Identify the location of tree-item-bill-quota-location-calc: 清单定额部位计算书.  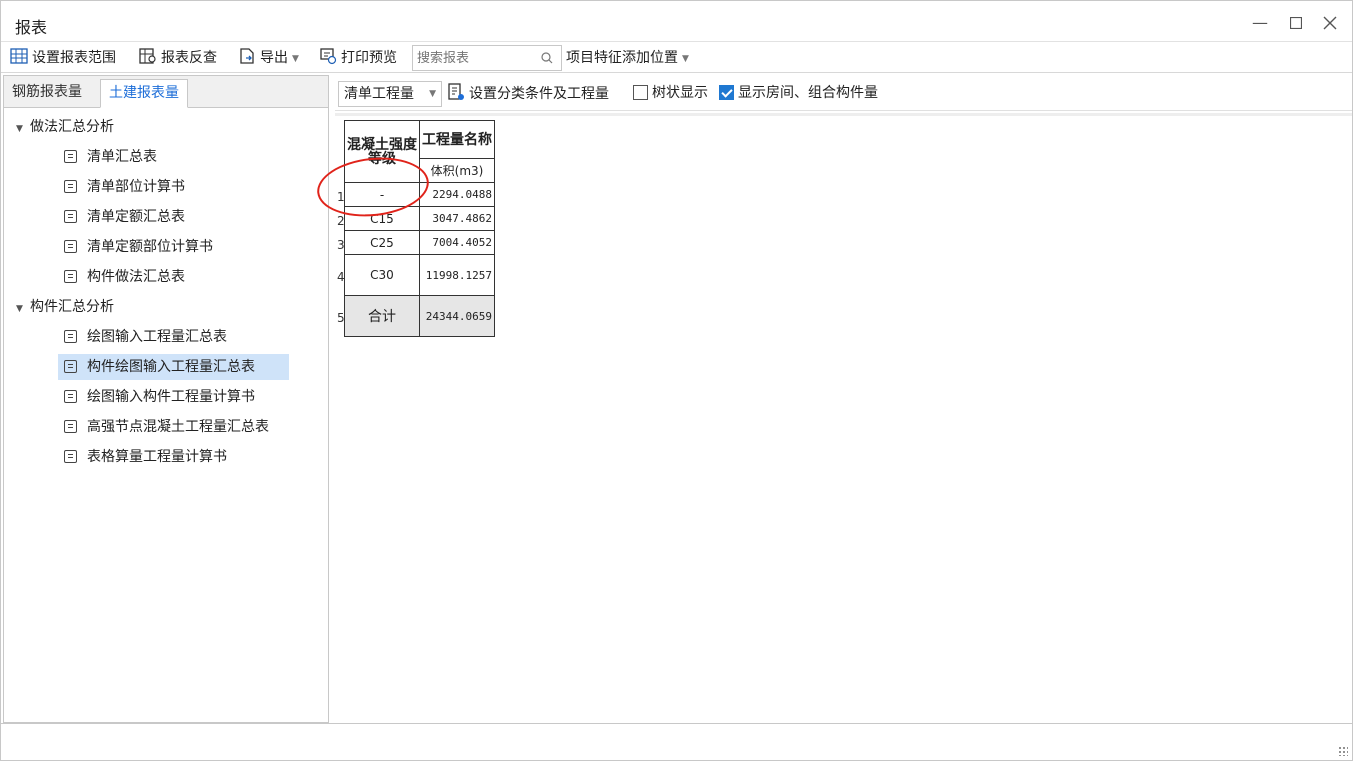
(135, 247).